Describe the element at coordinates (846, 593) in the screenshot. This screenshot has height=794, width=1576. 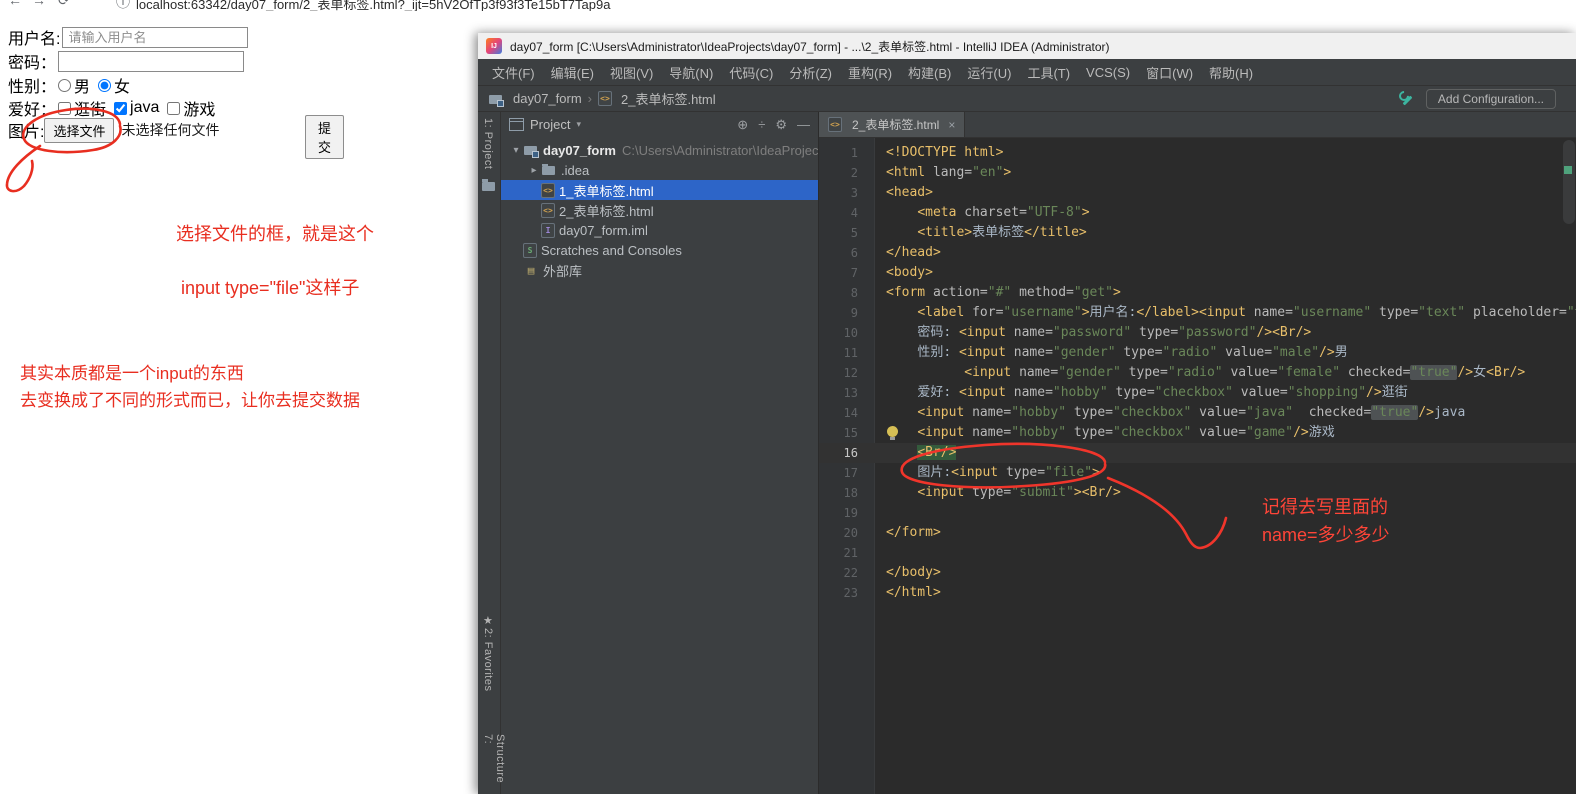
I see `line-number: 23` at that location.